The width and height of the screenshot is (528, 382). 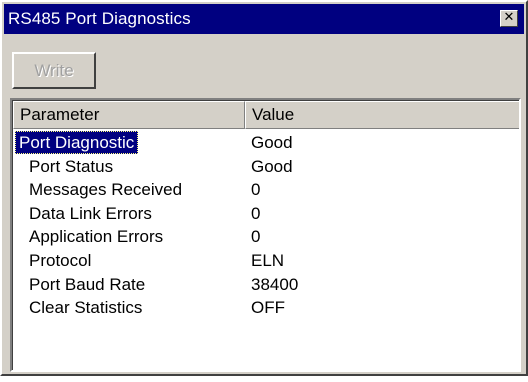 I want to click on row-parameter: Port Baud Rate, so click(x=87, y=284).